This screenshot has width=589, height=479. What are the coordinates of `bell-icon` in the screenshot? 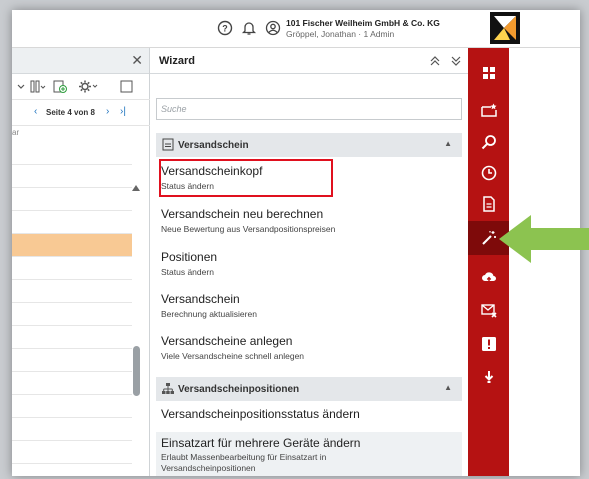 It's located at (249, 28).